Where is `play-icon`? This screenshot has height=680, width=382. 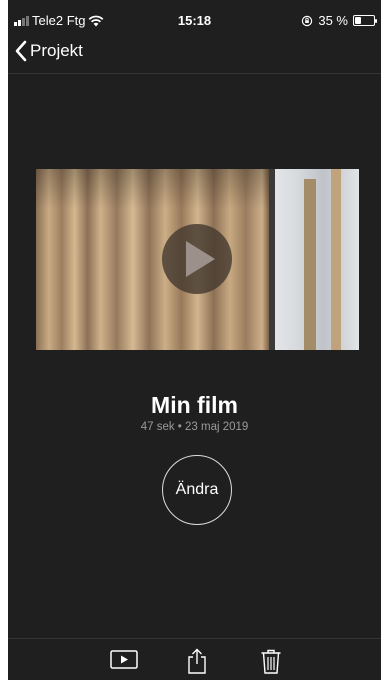
play-icon is located at coordinates (200, 259).